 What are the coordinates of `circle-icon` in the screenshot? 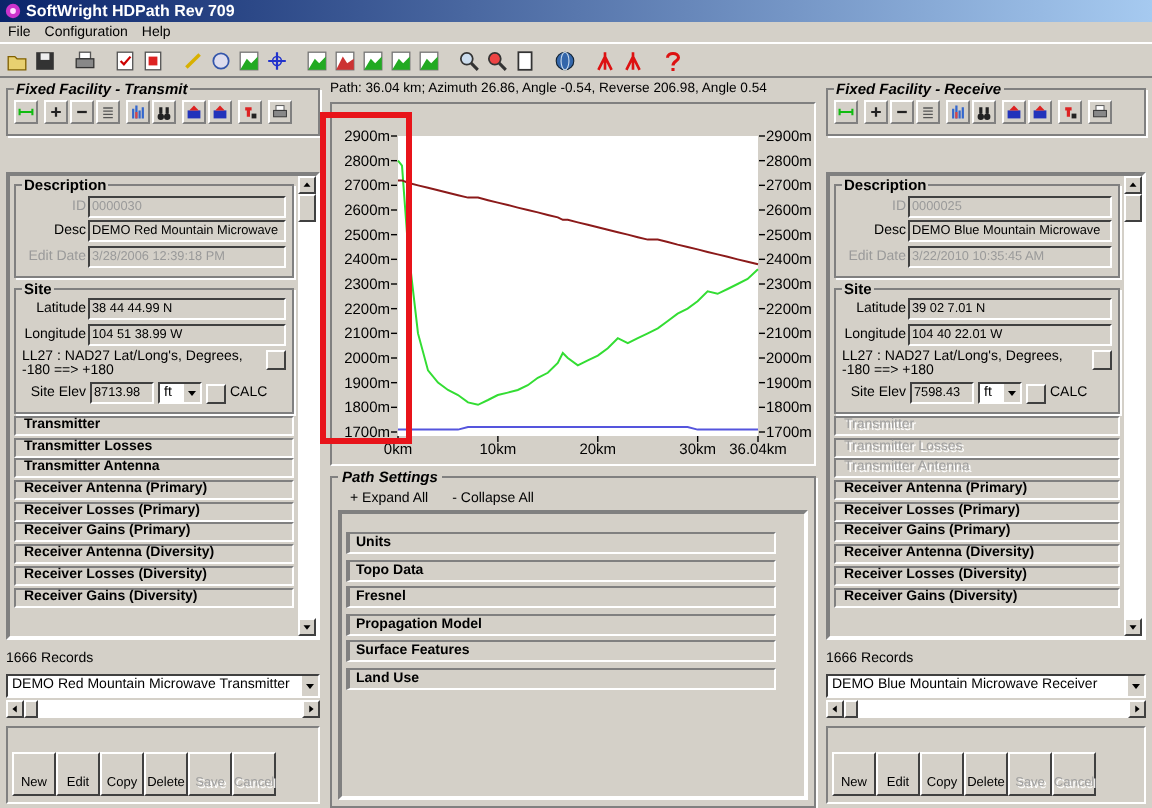 It's located at (221, 60).